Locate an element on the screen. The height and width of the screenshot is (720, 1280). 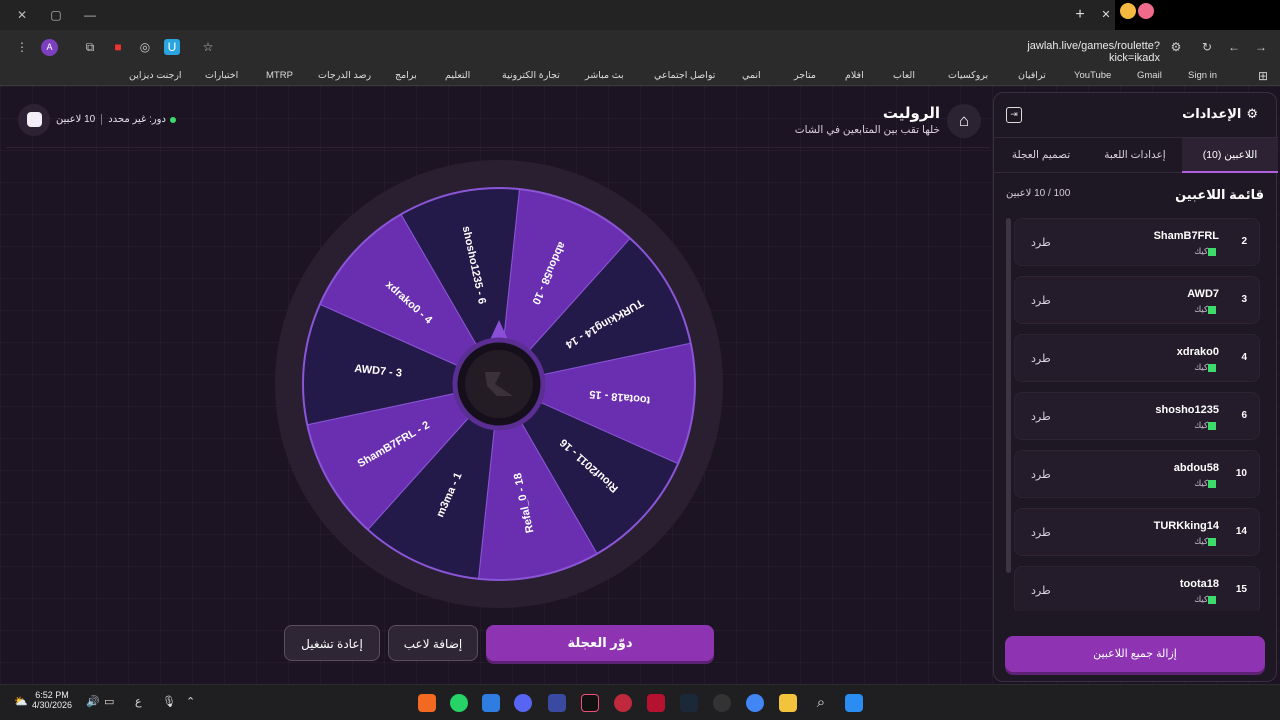
clock-time: 6:52 PM is located at coordinates (52, 695).